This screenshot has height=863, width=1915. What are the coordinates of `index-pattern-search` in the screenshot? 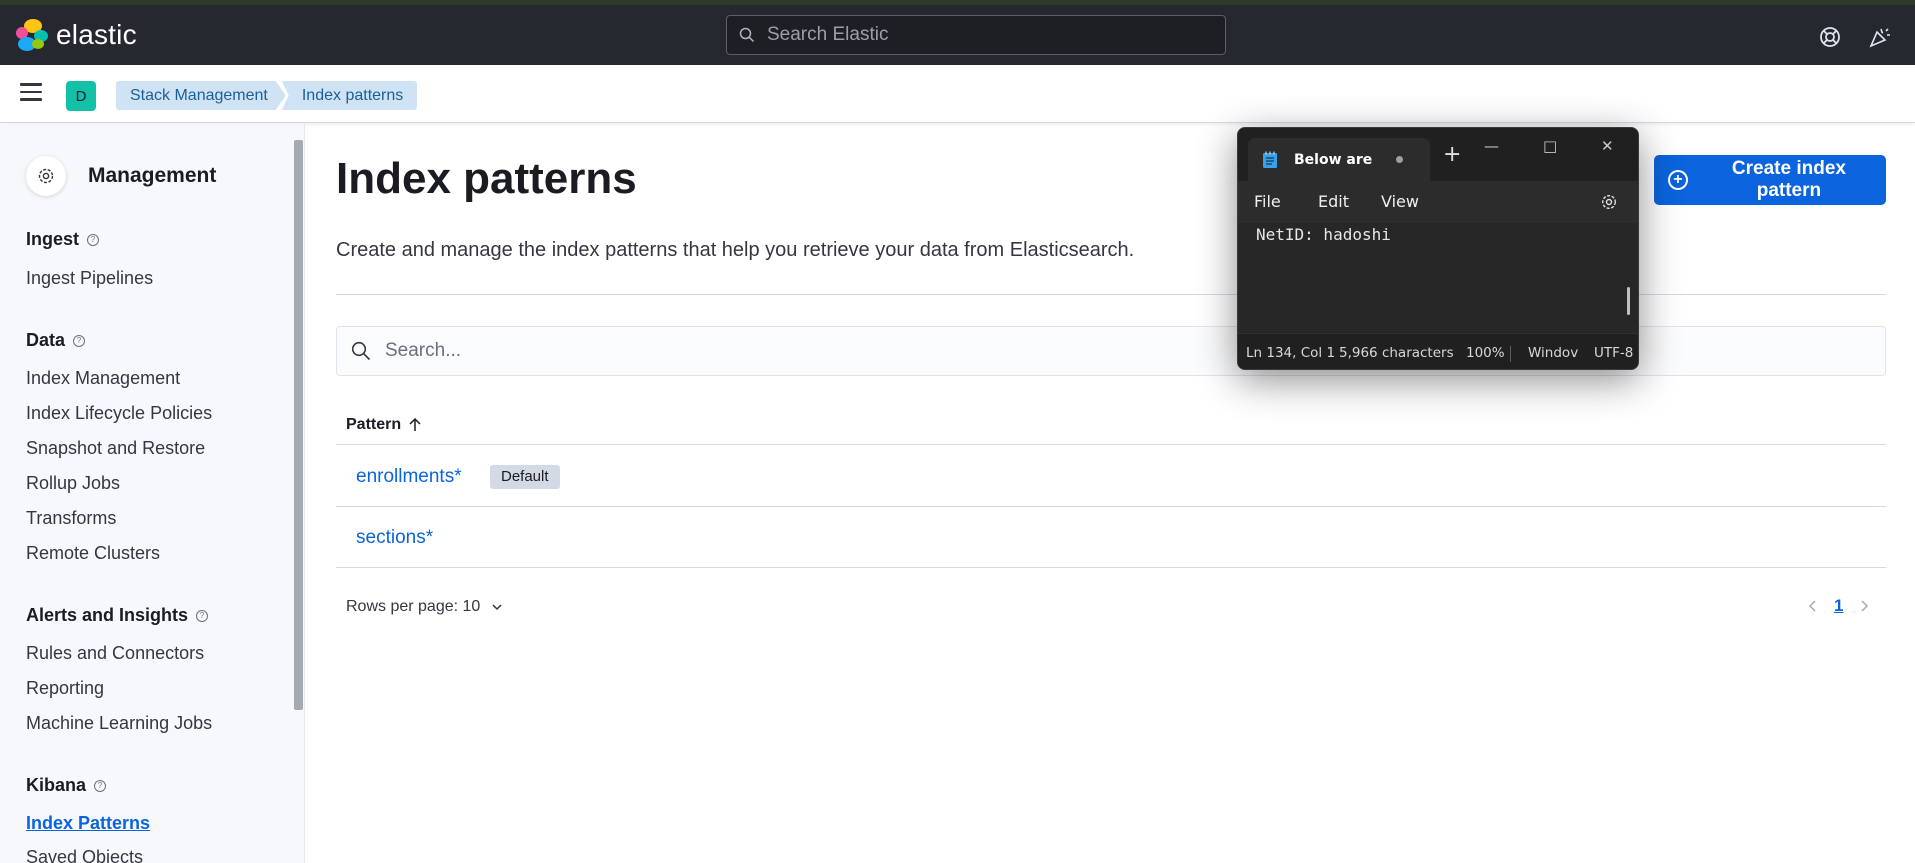 It's located at (1111, 351).